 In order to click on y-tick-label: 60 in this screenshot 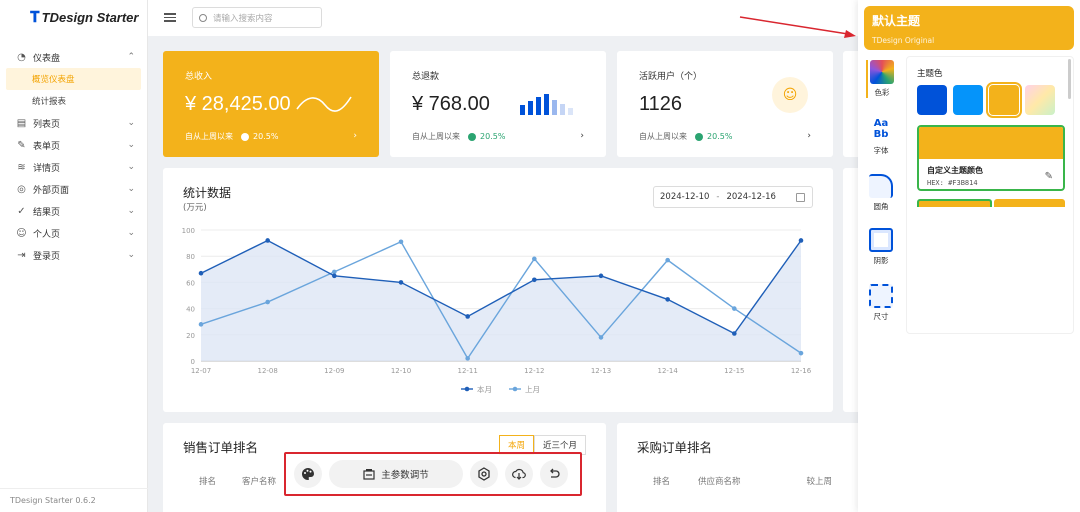, I will do `click(190, 283)`.